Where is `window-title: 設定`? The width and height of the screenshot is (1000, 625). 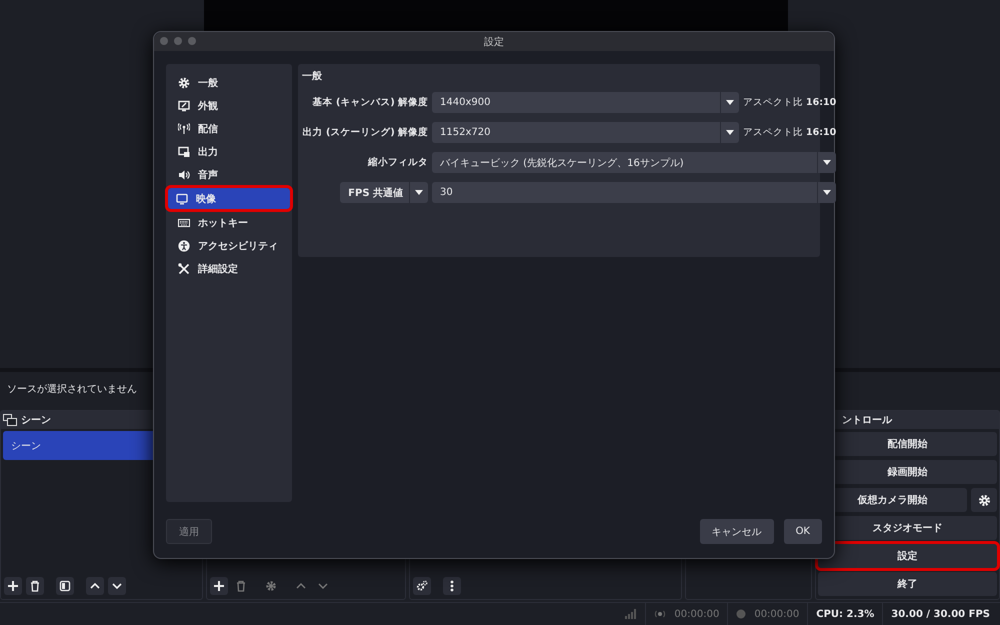
window-title: 設定 is located at coordinates (494, 42).